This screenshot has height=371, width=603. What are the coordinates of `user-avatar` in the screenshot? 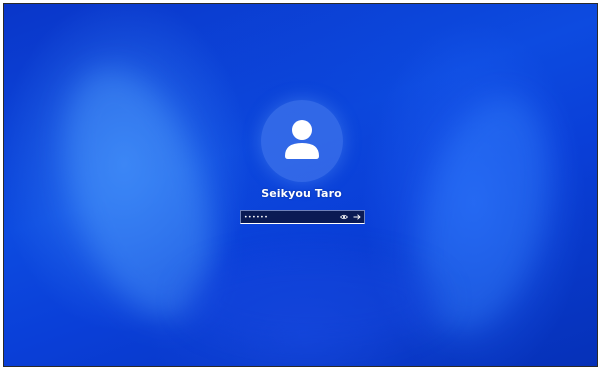 It's located at (302, 141).